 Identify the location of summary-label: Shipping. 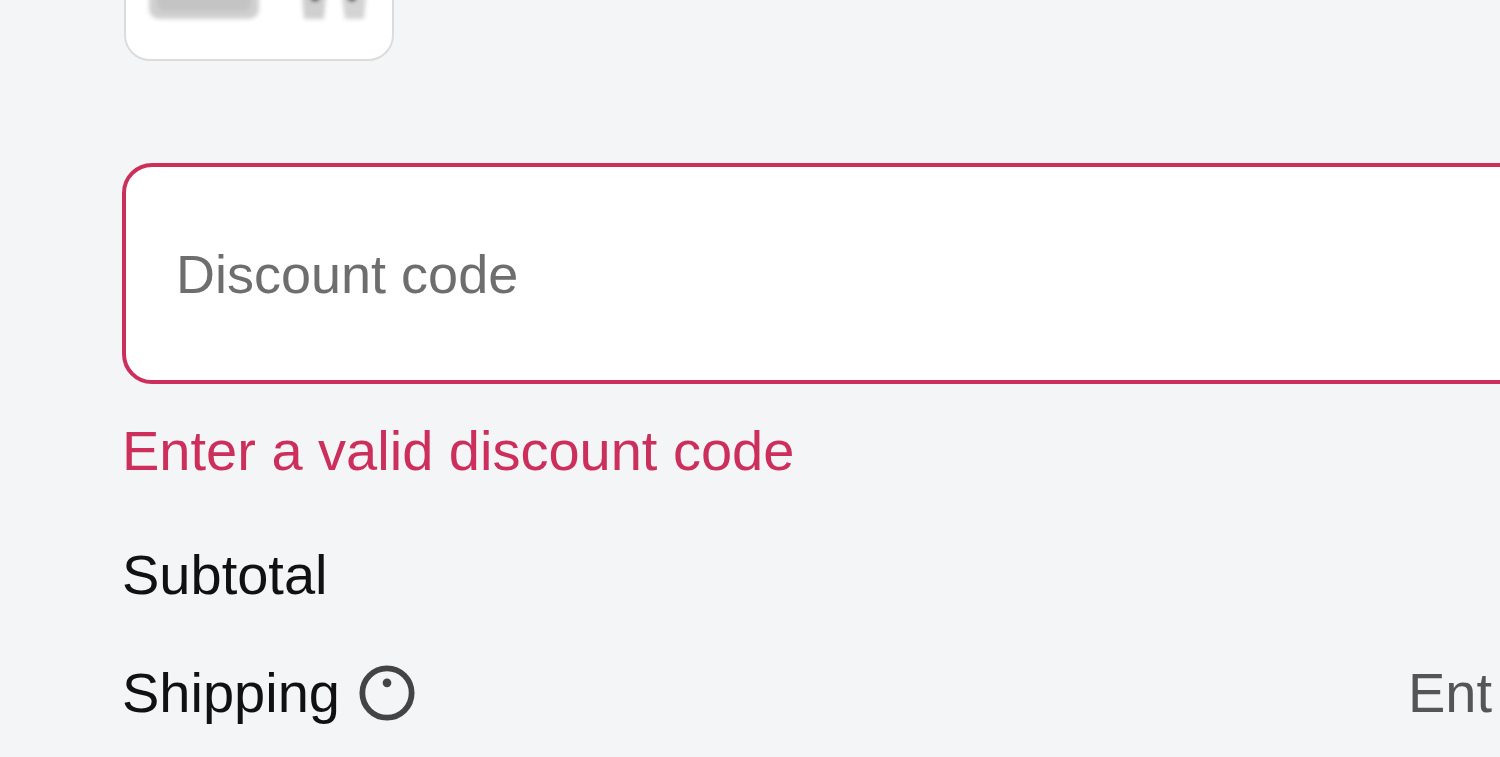
(231, 693).